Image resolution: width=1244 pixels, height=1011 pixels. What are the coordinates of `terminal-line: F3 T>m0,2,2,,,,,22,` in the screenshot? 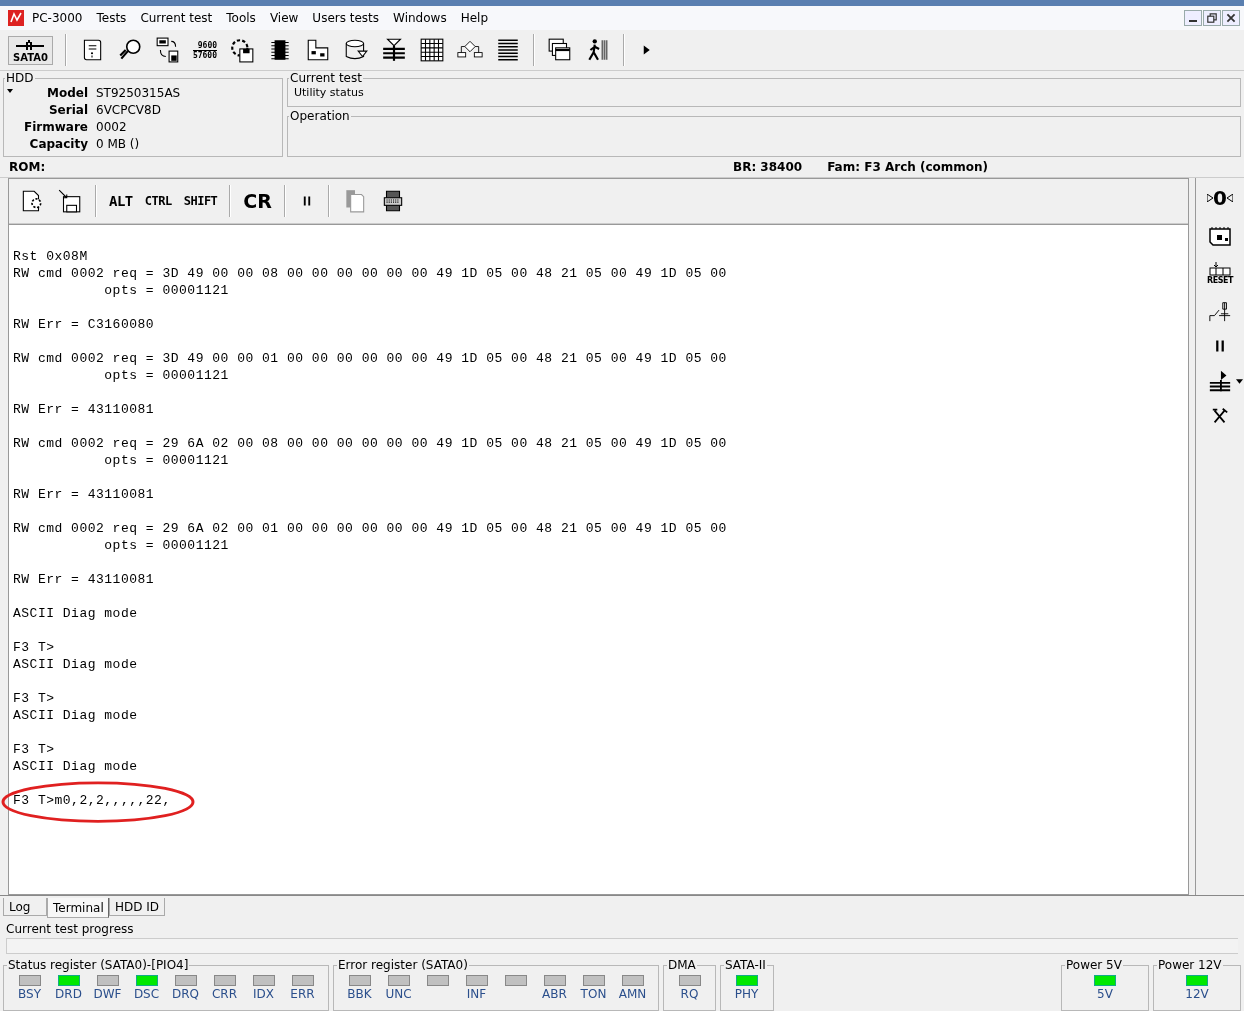 It's located at (92, 800).